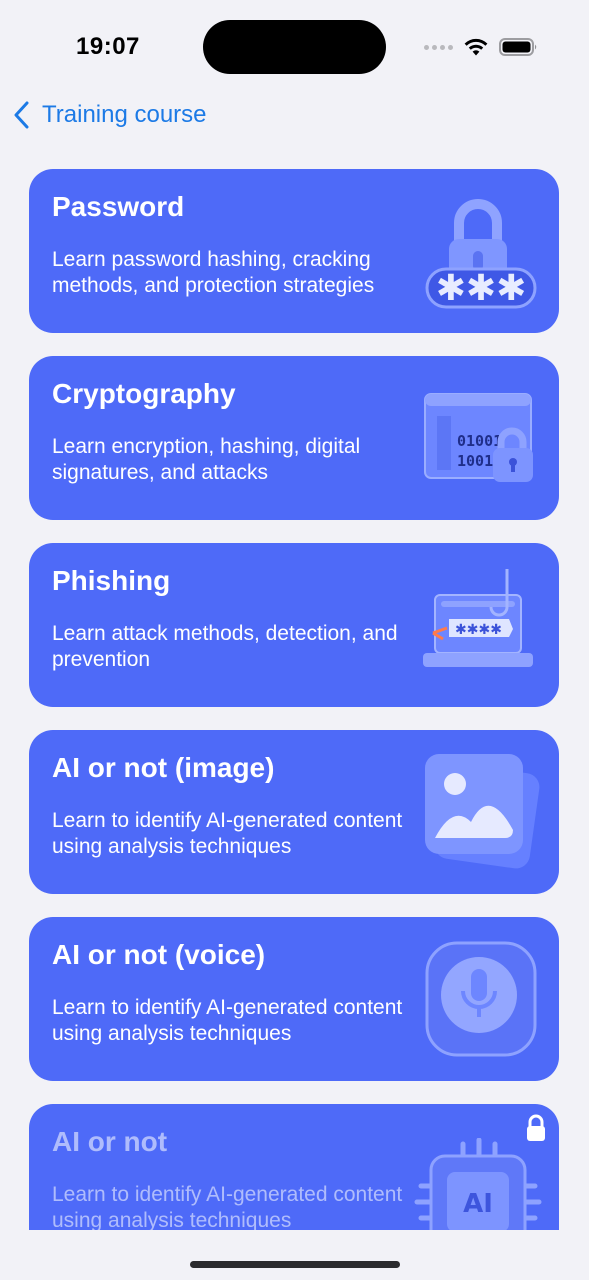 Image resolution: width=589 pixels, height=1280 pixels. I want to click on ai-chip-icon: AI, so click(478, 1184).